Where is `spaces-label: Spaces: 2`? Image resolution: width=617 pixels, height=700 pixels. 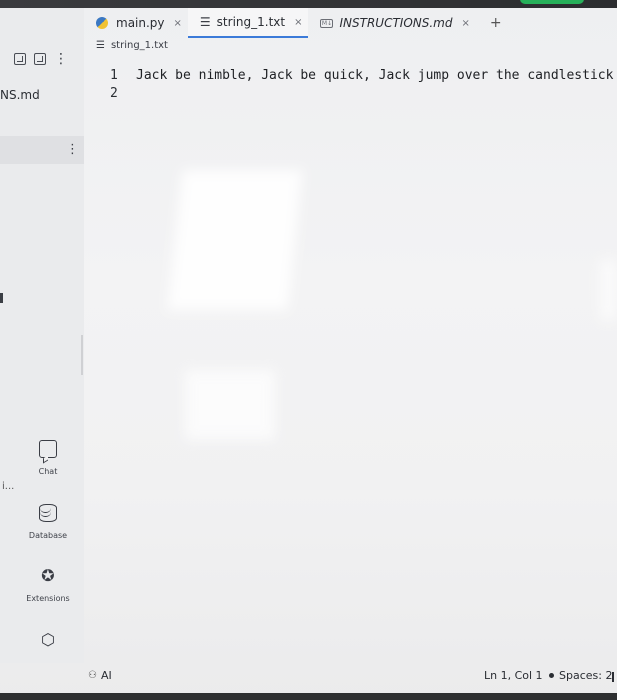
spaces-label: Spaces: 2 is located at coordinates (586, 675).